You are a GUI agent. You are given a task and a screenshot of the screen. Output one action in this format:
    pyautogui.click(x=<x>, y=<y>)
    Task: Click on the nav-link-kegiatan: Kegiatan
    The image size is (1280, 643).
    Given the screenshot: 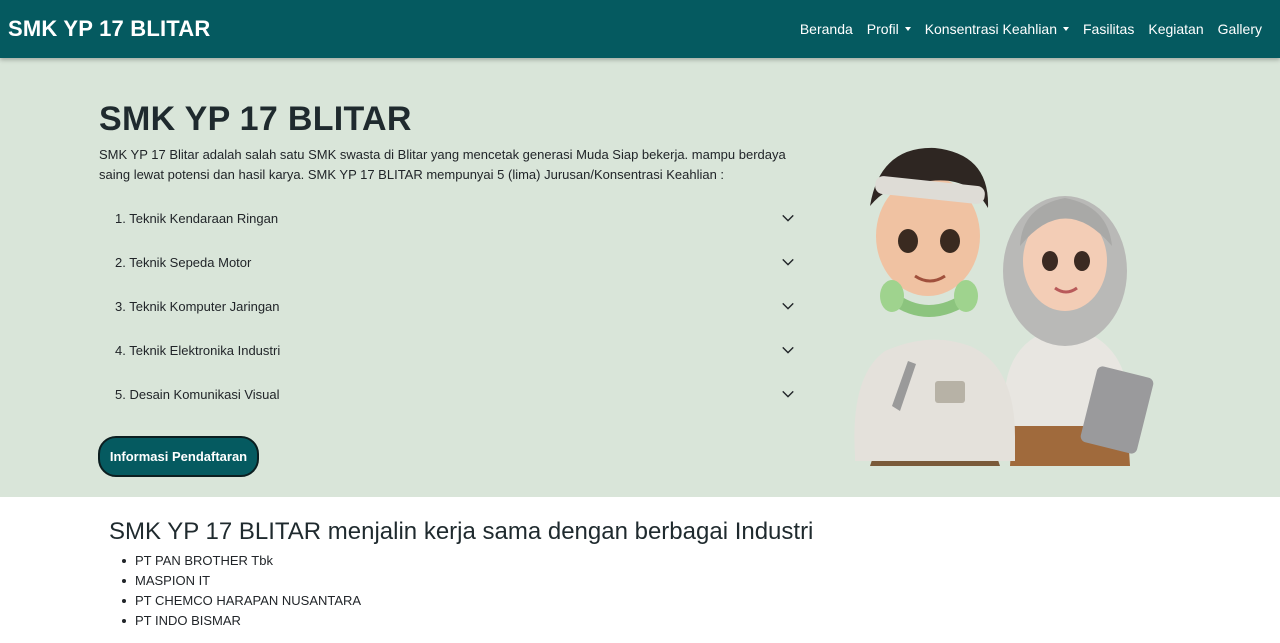 What is the action you would take?
    pyautogui.click(x=1175, y=29)
    